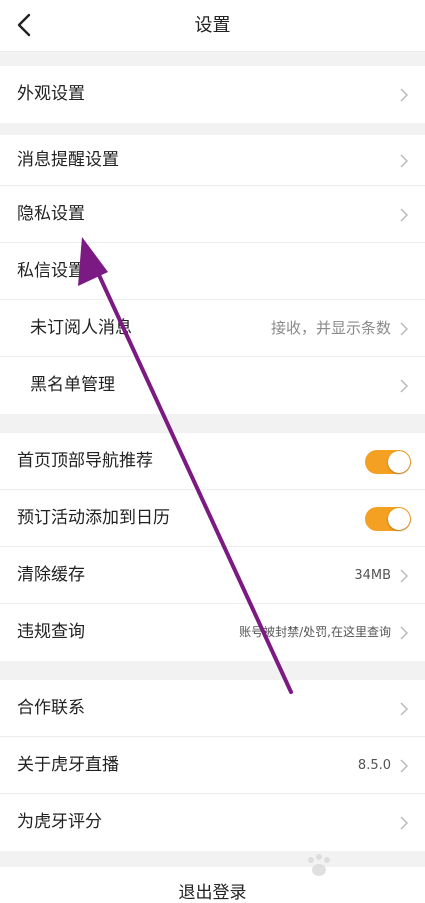  What do you see at coordinates (212, 885) in the screenshot?
I see `logout-button: 退出登录` at bounding box center [212, 885].